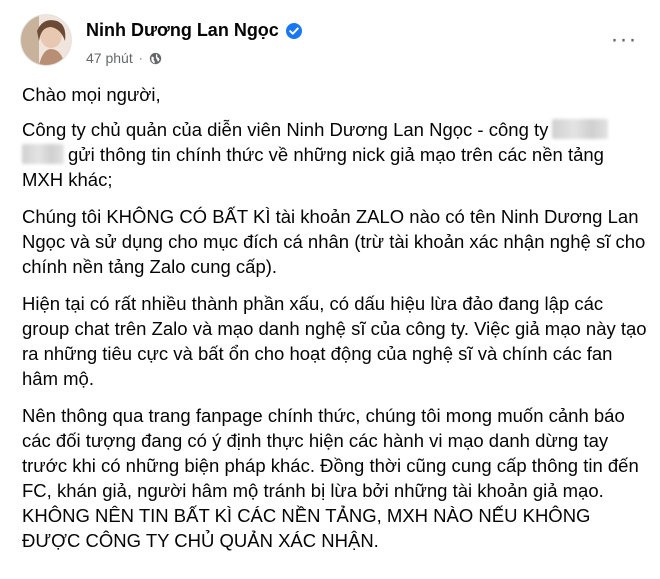 The image size is (660, 579). Describe the element at coordinates (109, 58) in the screenshot. I see `post-timestamp: 47 phút` at that location.